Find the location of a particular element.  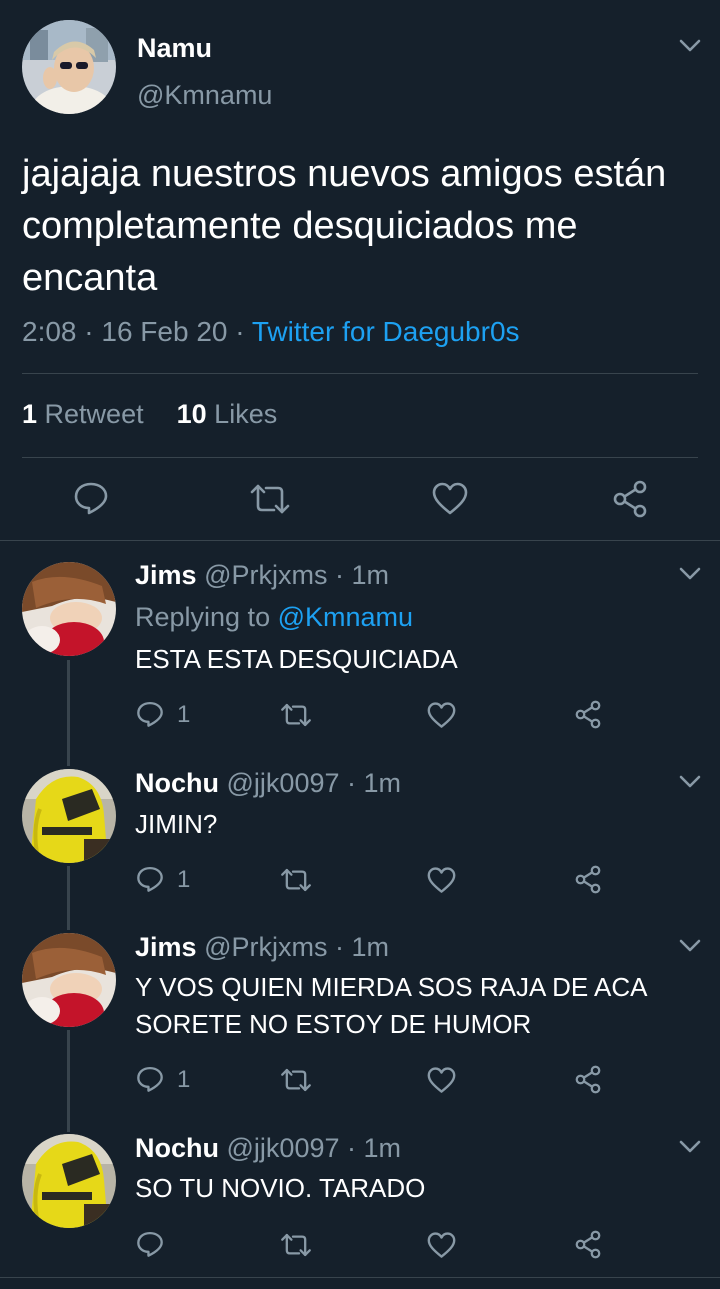

avatar-namu is located at coordinates (69, 67).